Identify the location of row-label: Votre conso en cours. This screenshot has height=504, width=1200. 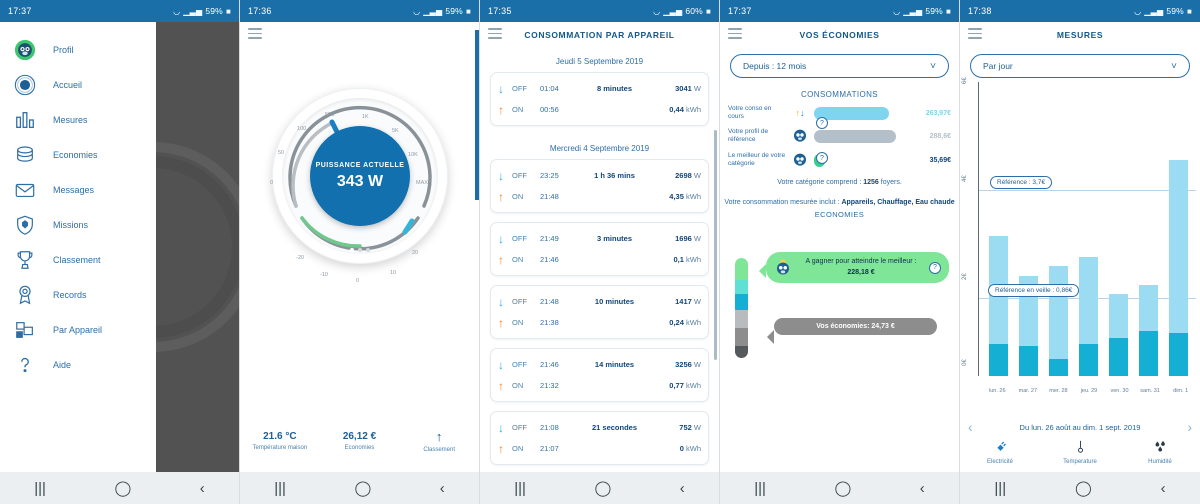
(750, 113).